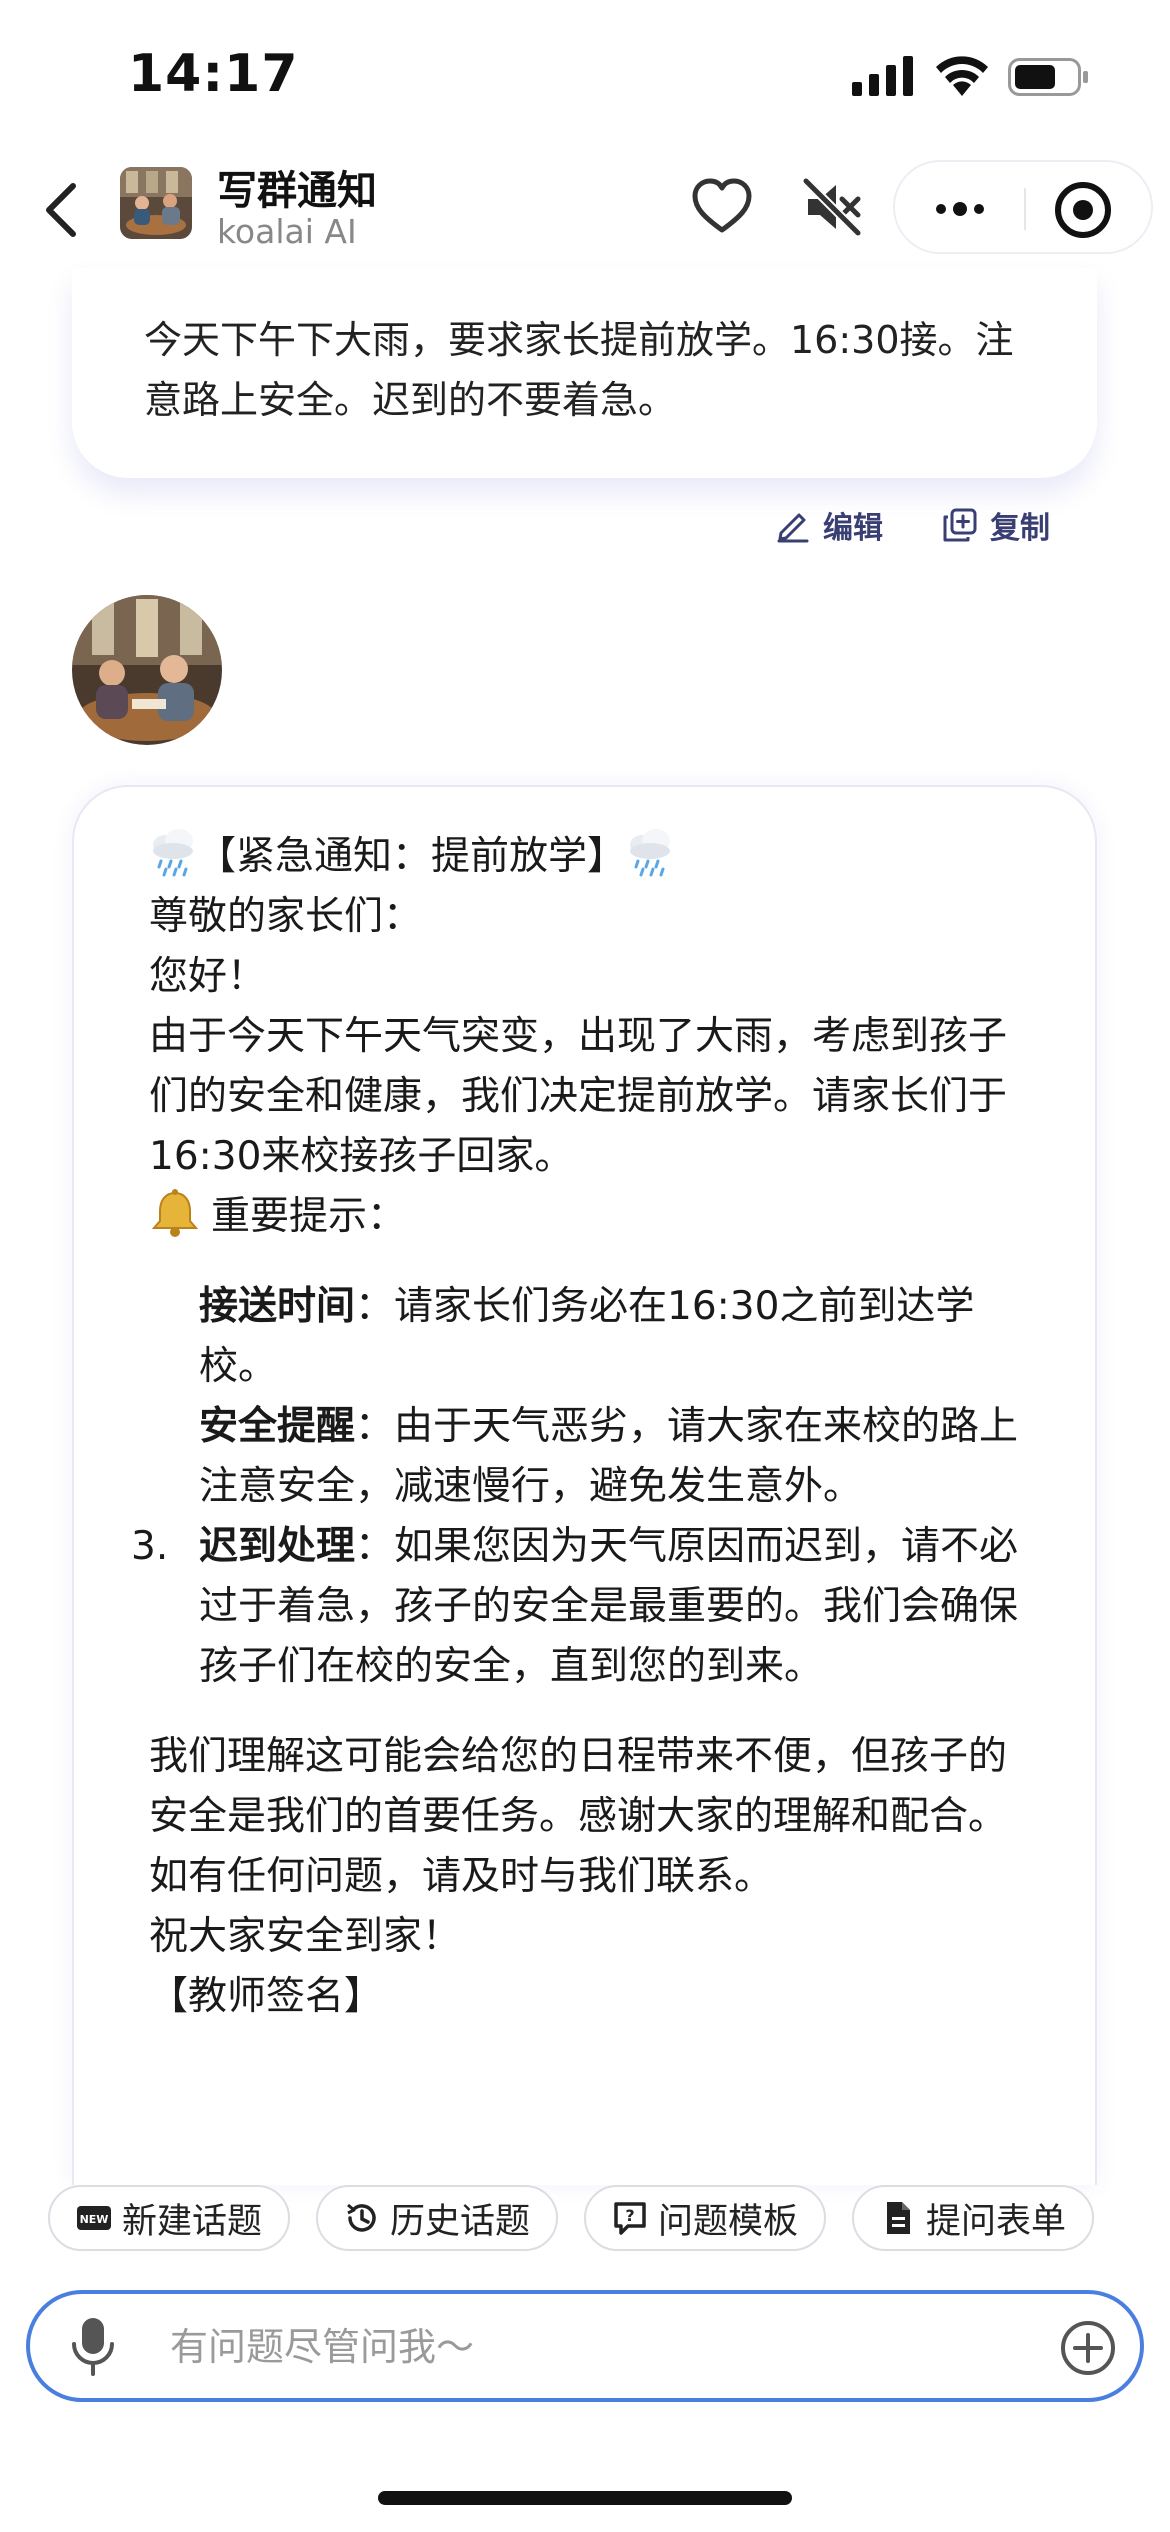 The image size is (1170, 2532). I want to click on svg-text: NEW, so click(94, 2219).